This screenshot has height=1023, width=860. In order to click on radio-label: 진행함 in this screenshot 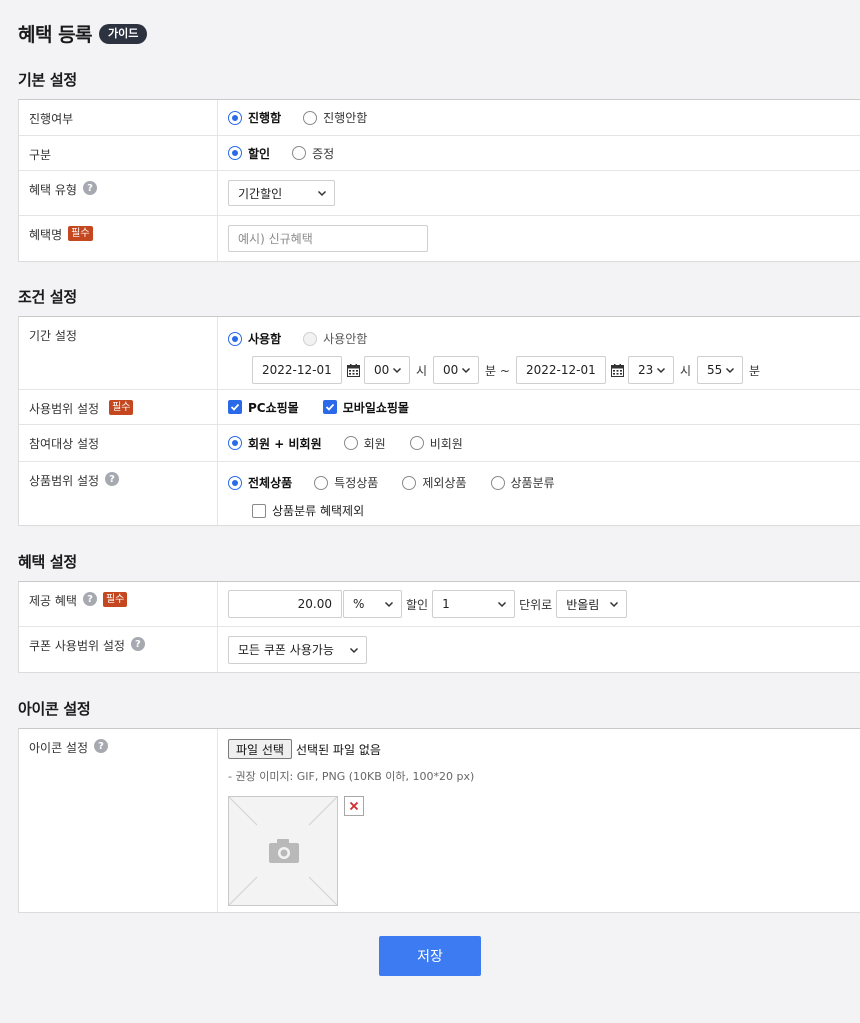, I will do `click(265, 118)`.